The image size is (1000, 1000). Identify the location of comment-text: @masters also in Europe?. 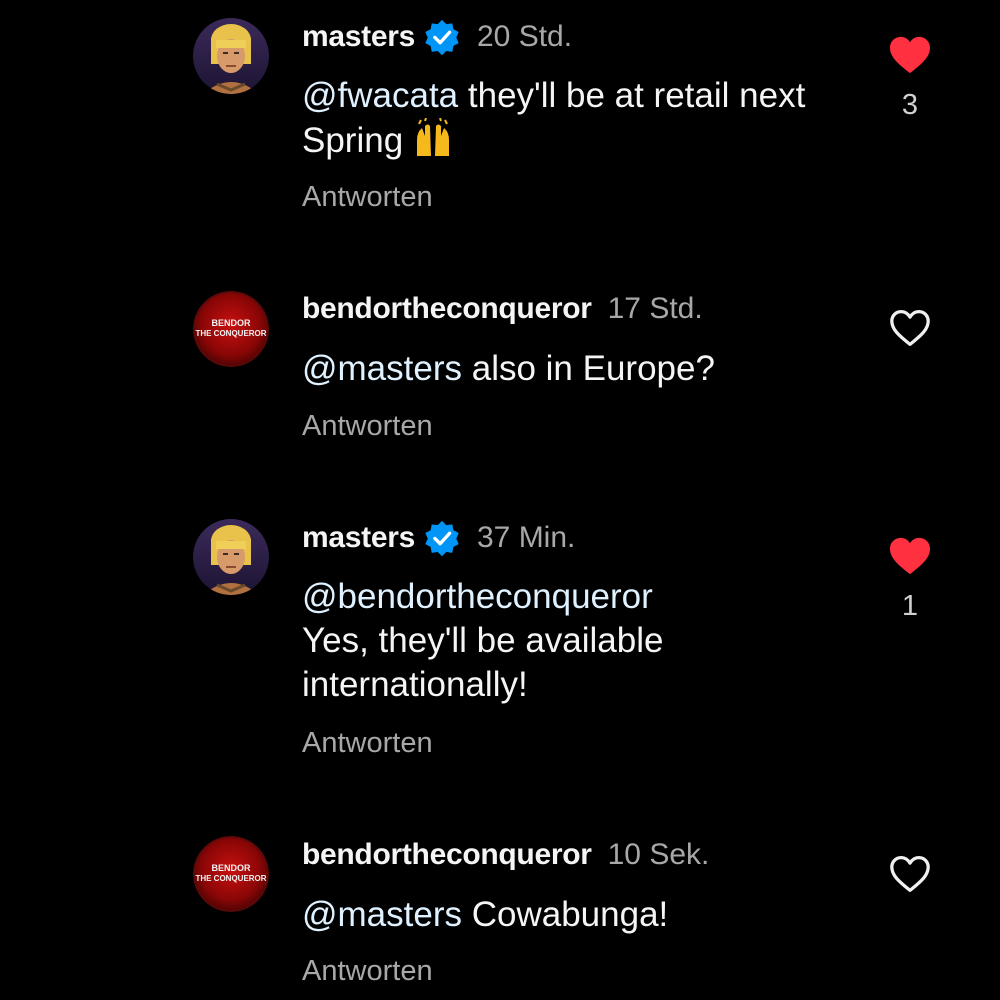
(582, 369).